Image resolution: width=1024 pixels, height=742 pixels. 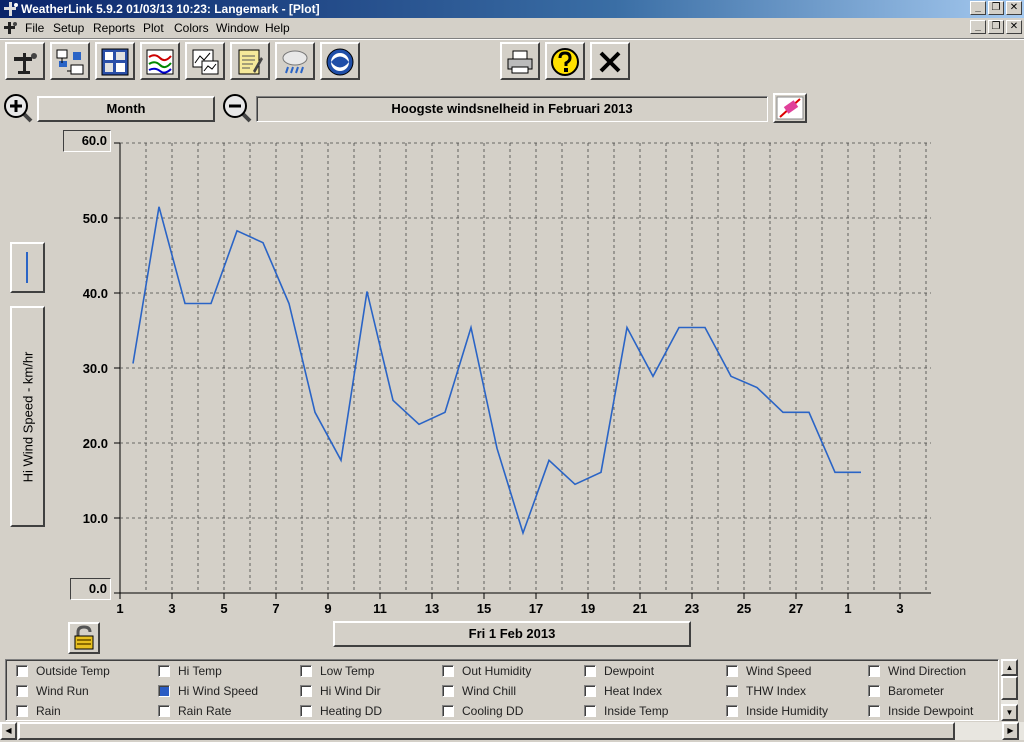 What do you see at coordinates (223, 608) in the screenshot?
I see `x-tick-label: 5` at bounding box center [223, 608].